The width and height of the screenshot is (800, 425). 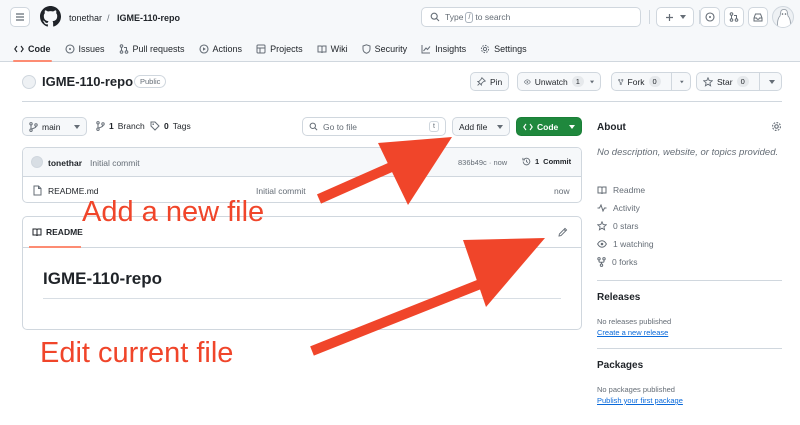 What do you see at coordinates (435, 17) in the screenshot?
I see `search-icon` at bounding box center [435, 17].